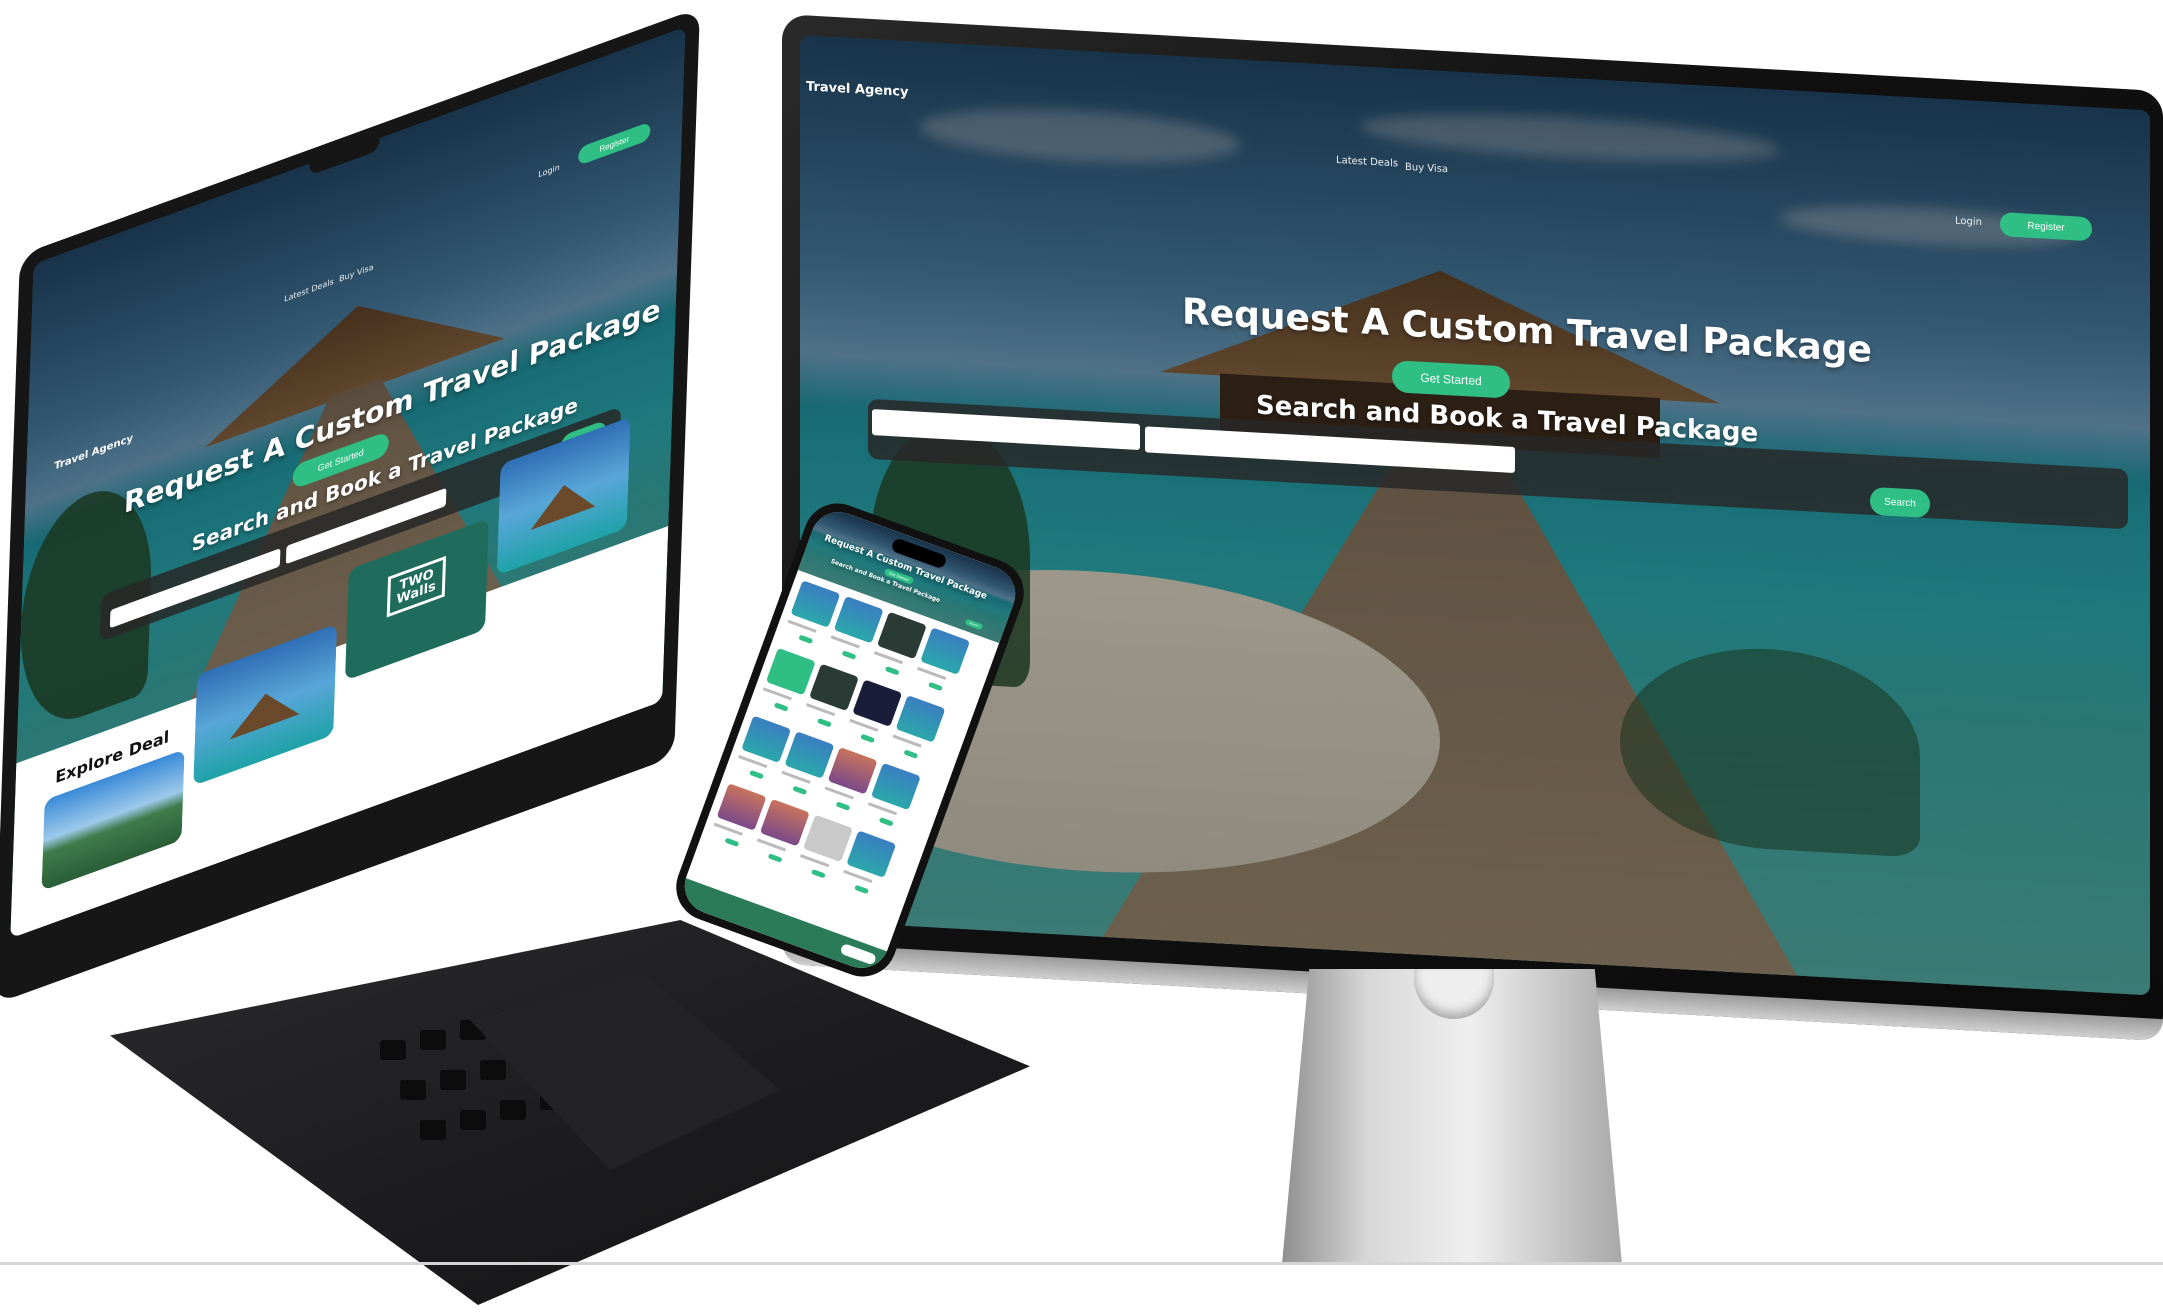  I want to click on ground-divider, so click(1081, 1263).